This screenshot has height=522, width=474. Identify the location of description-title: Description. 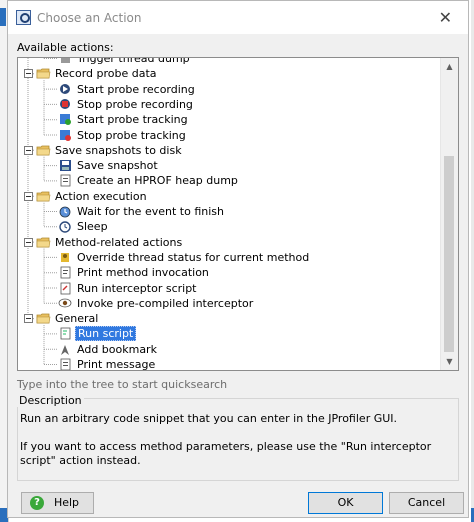
(50, 400).